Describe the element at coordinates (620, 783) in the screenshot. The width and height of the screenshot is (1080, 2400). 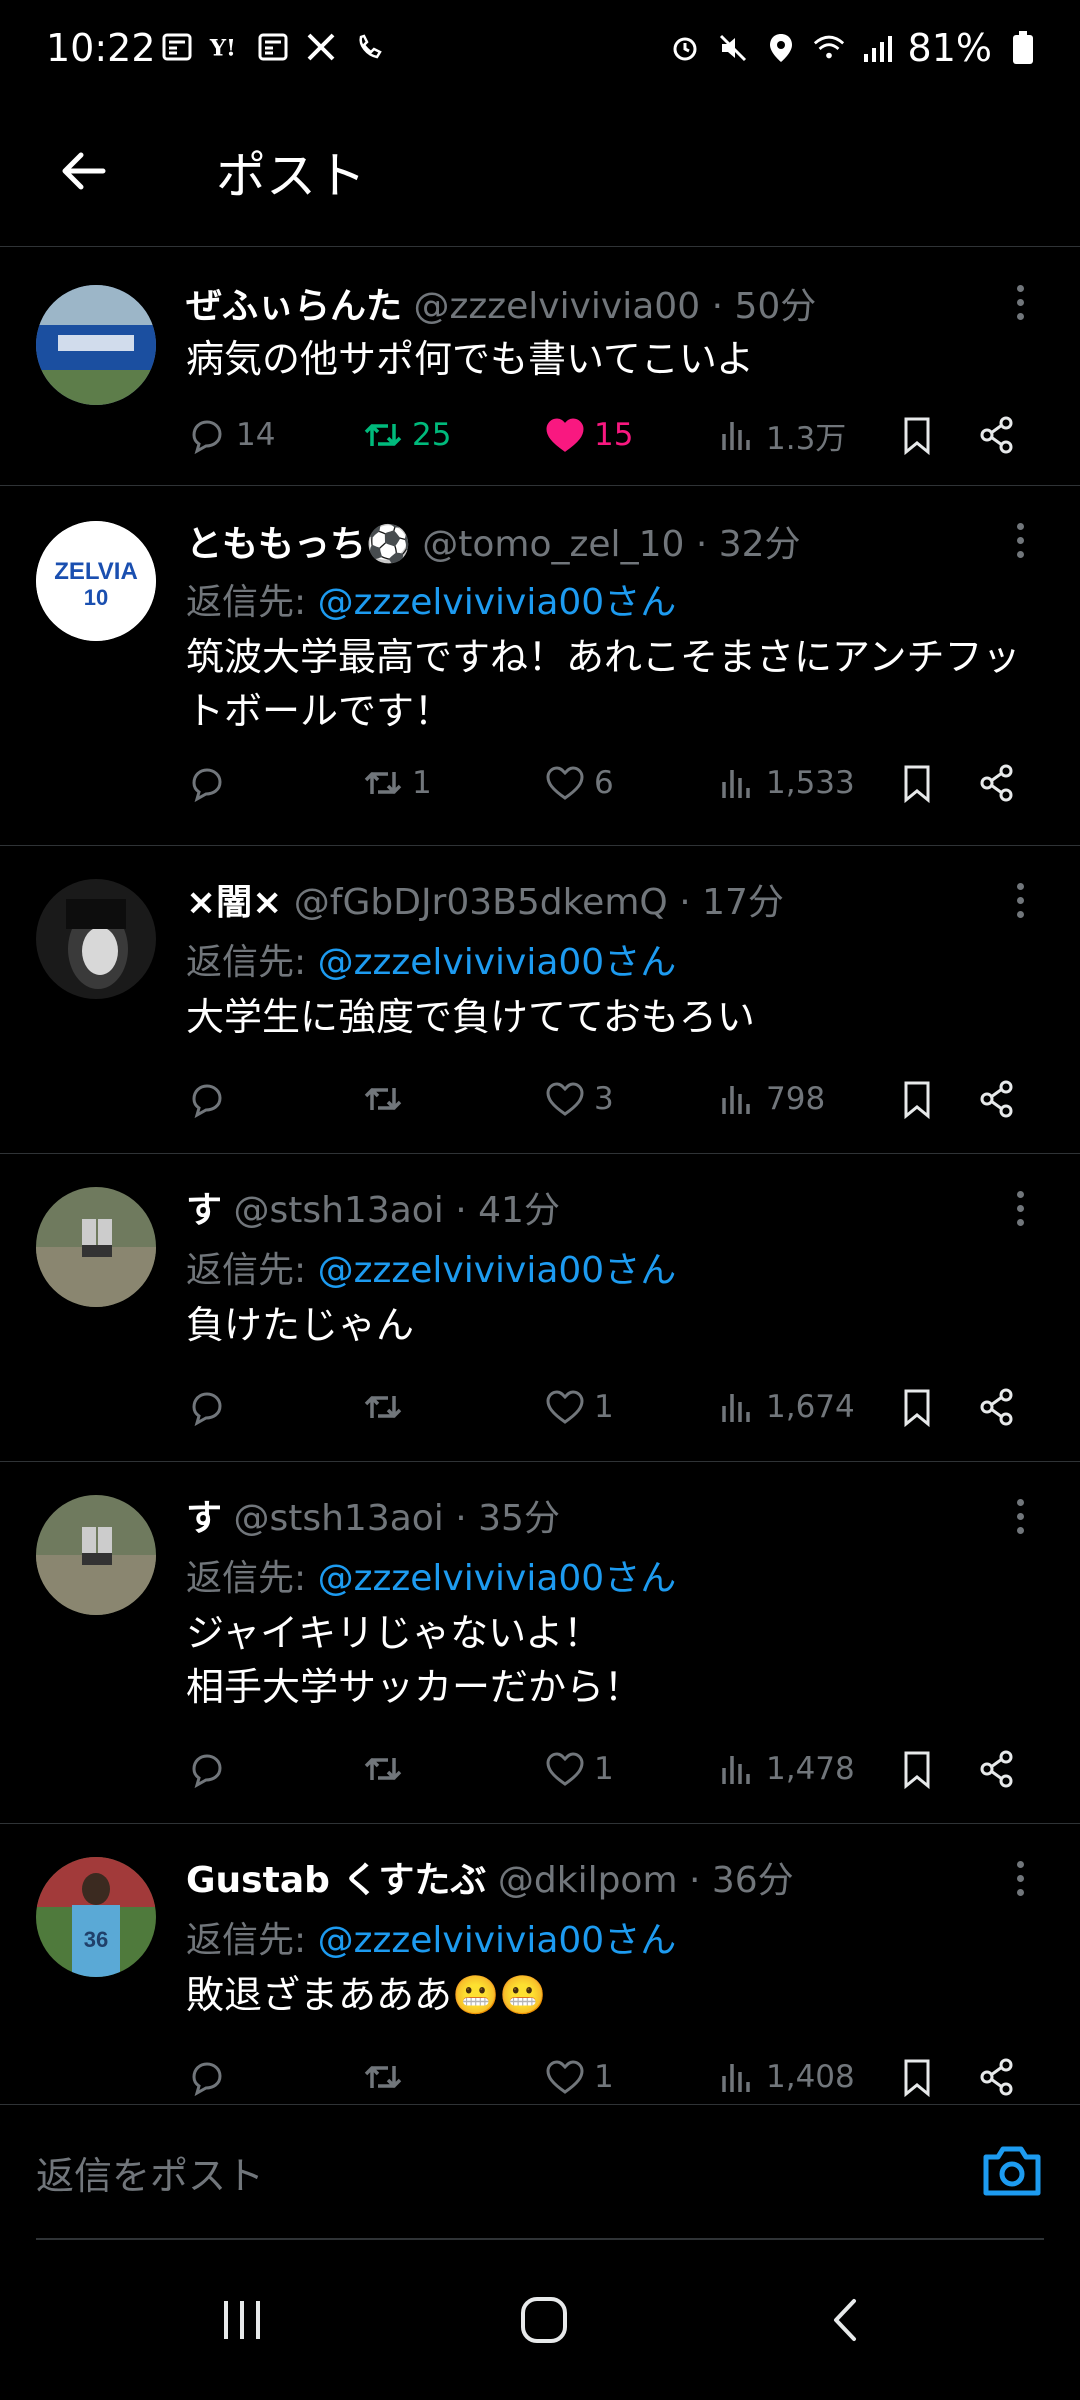
I see `post-actions: 1 6 1,533` at that location.